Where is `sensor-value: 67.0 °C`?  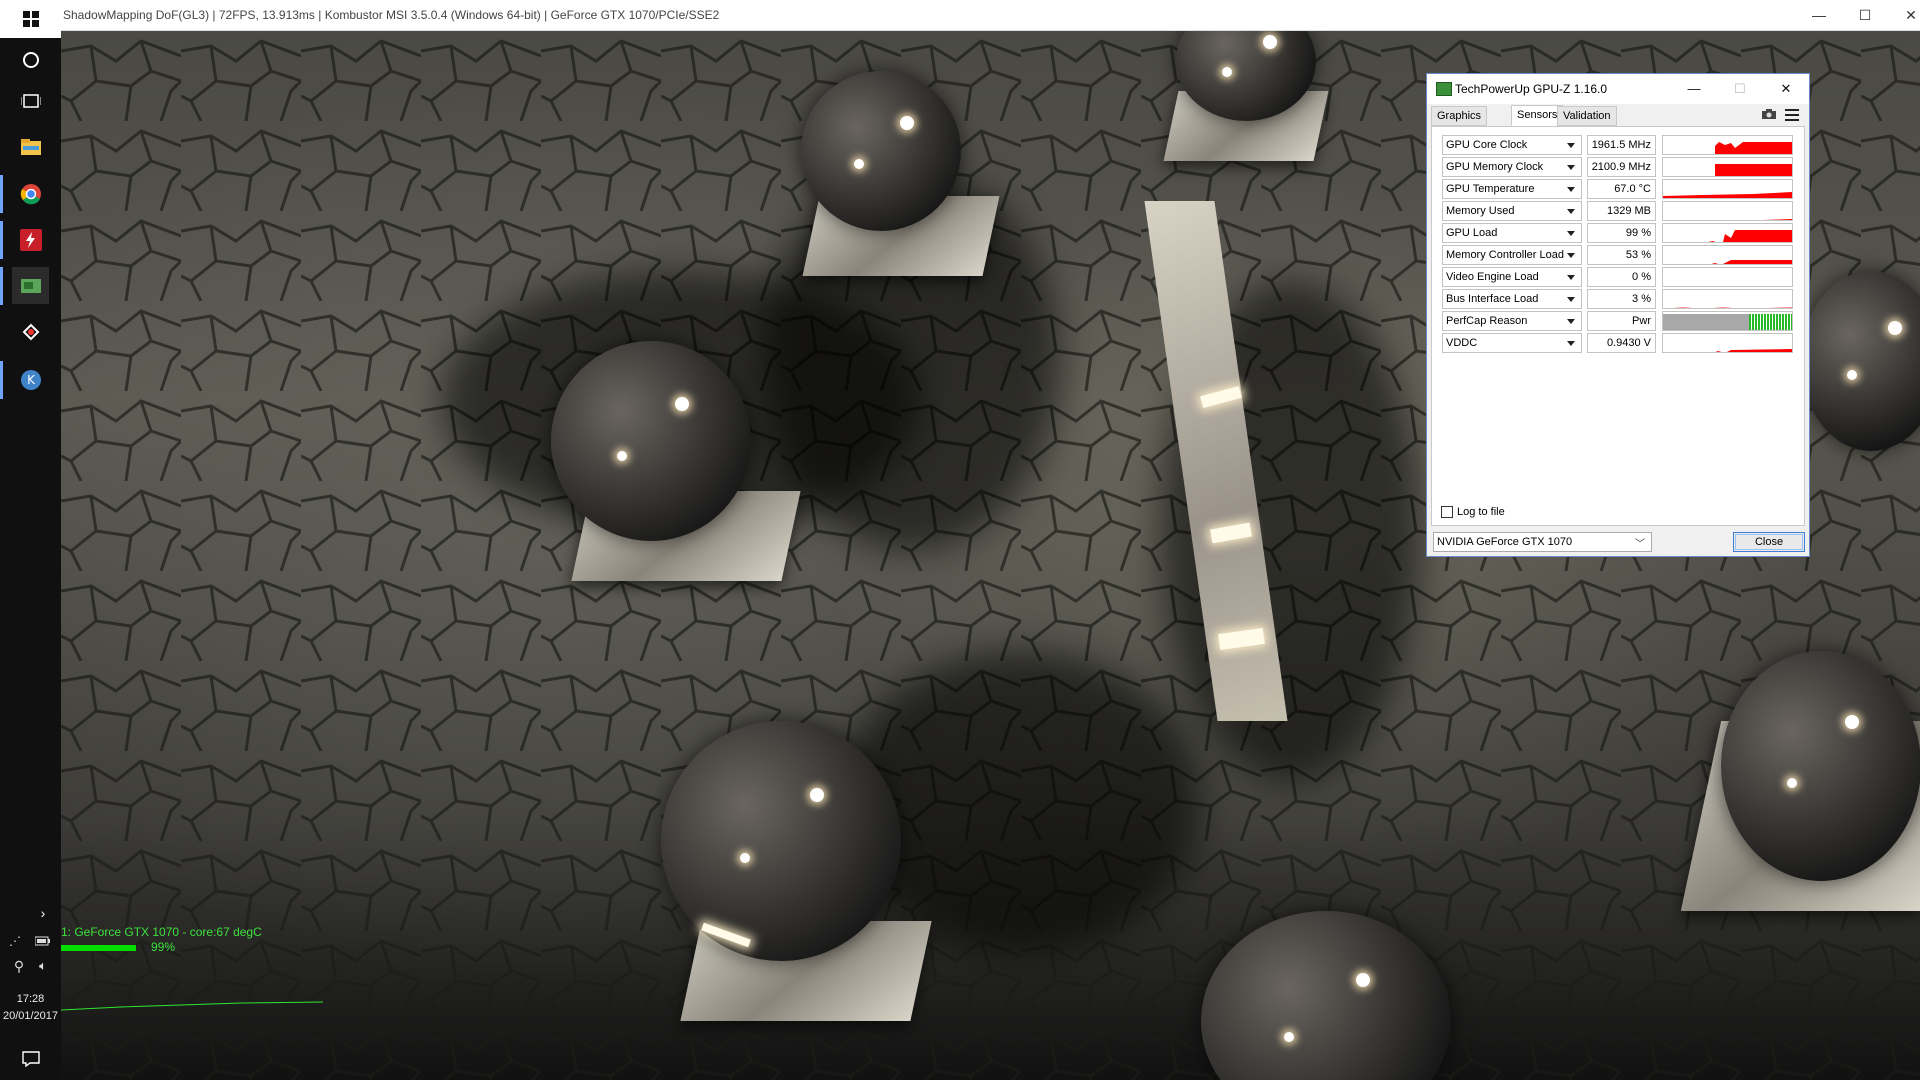 sensor-value: 67.0 °C is located at coordinates (1621, 189).